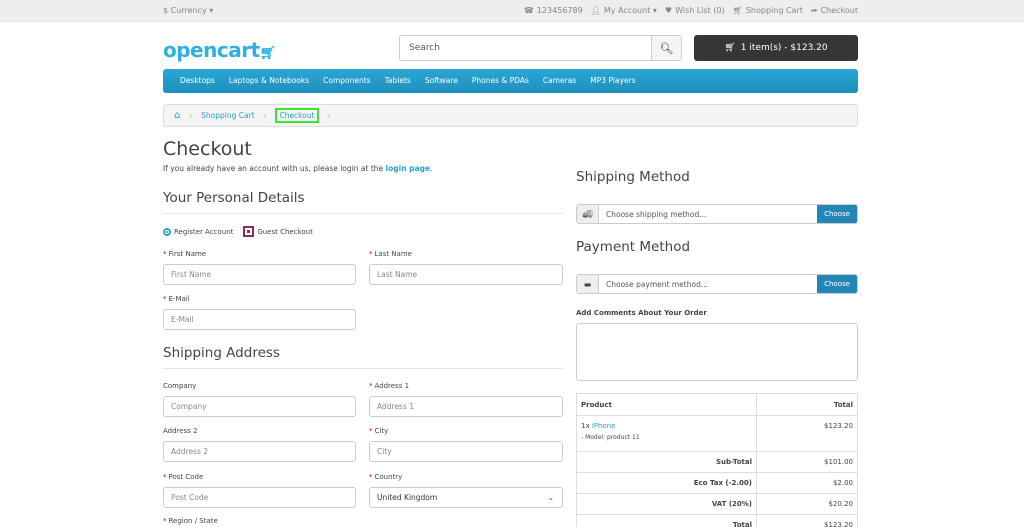 Image resolution: width=1024 pixels, height=527 pixels. What do you see at coordinates (839, 10) in the screenshot?
I see `checkout-text: Checkout` at bounding box center [839, 10].